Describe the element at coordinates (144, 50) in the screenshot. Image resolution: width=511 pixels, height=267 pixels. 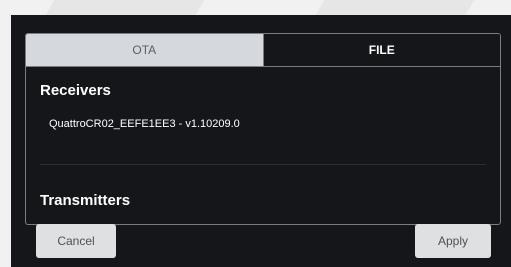
I see `tab-ota: OTA` at that location.